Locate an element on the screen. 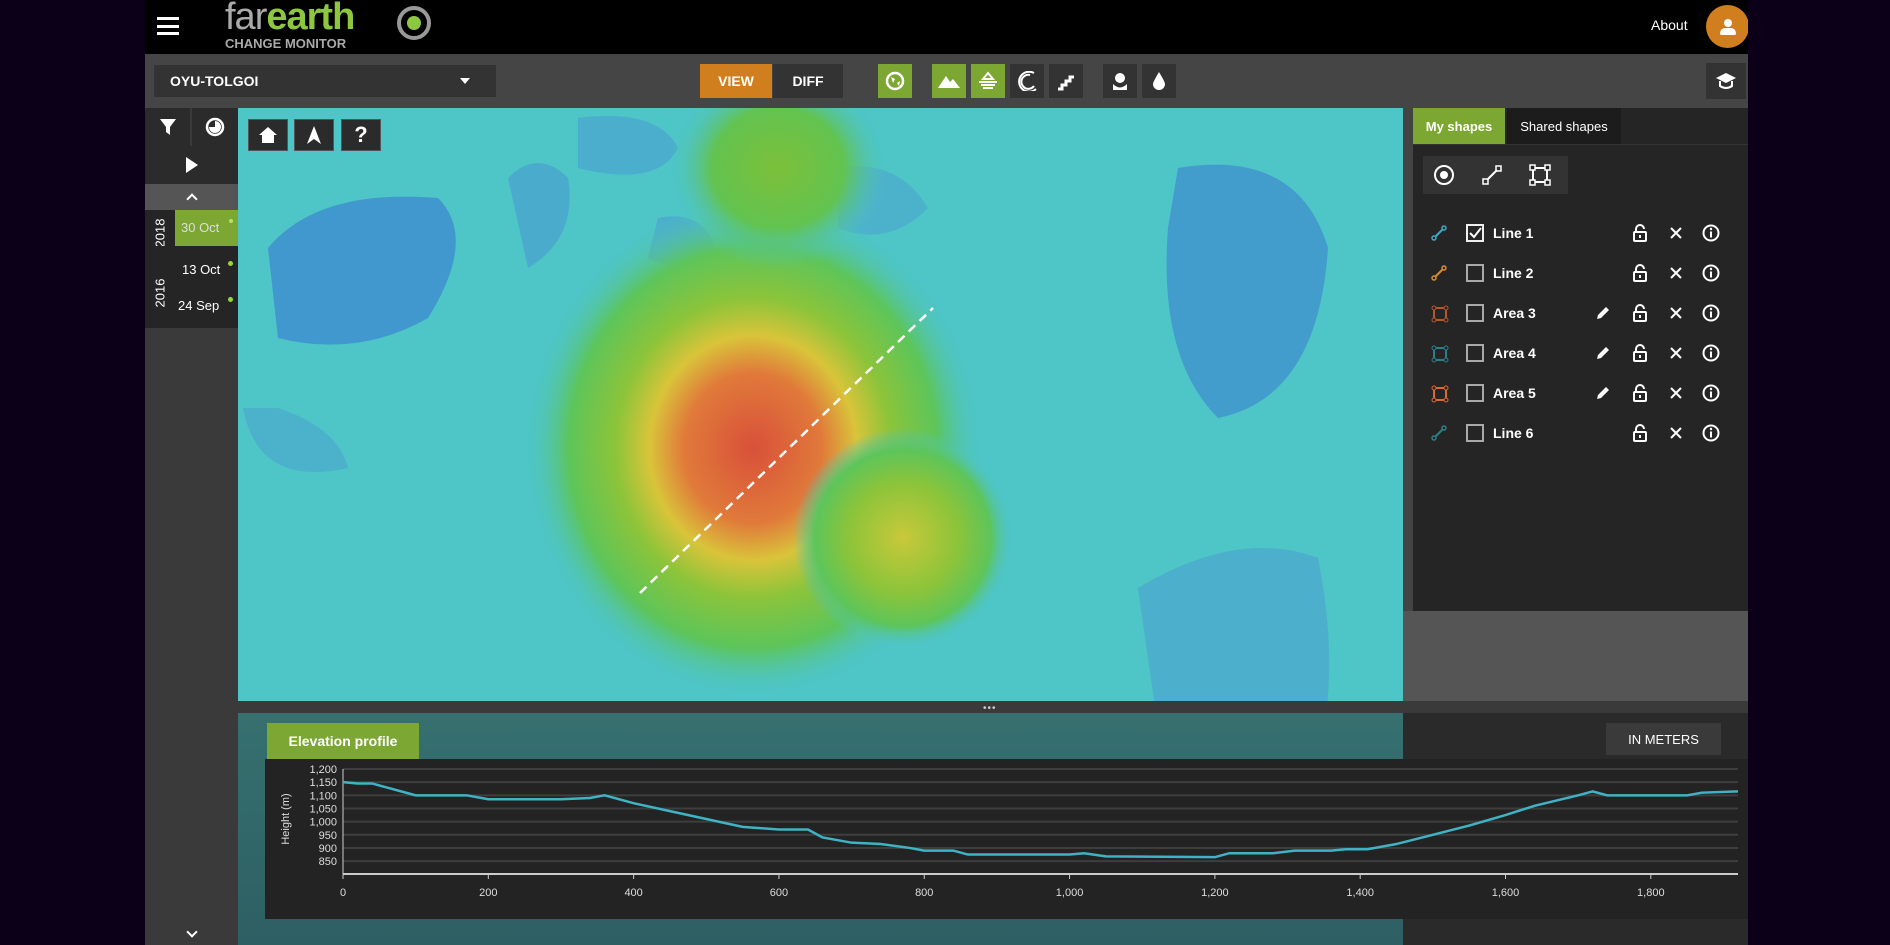  shape-row: Area 3 is located at coordinates (1580, 313).